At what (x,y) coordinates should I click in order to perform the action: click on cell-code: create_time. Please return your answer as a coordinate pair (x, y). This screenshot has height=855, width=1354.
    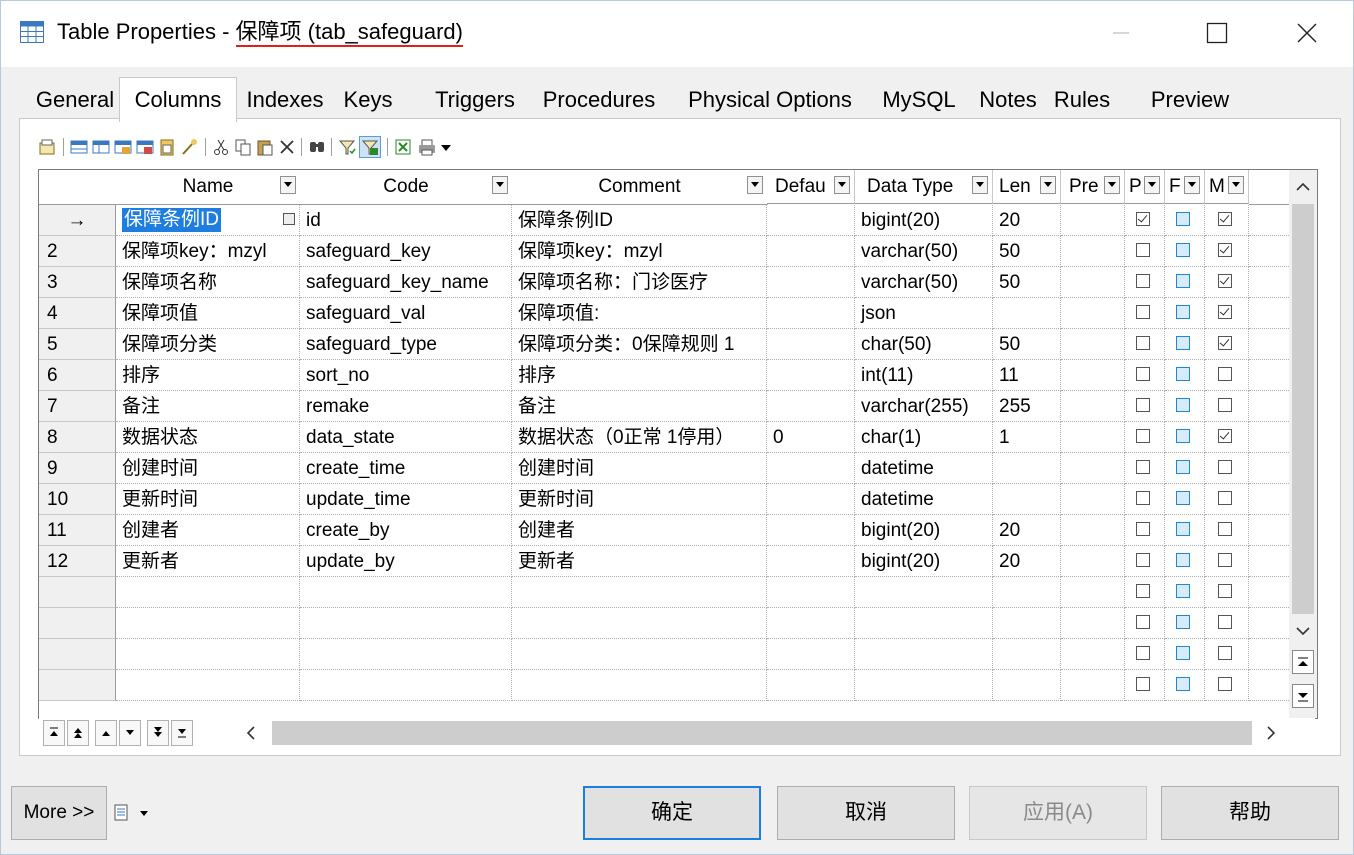
    Looking at the image, I should click on (406, 468).